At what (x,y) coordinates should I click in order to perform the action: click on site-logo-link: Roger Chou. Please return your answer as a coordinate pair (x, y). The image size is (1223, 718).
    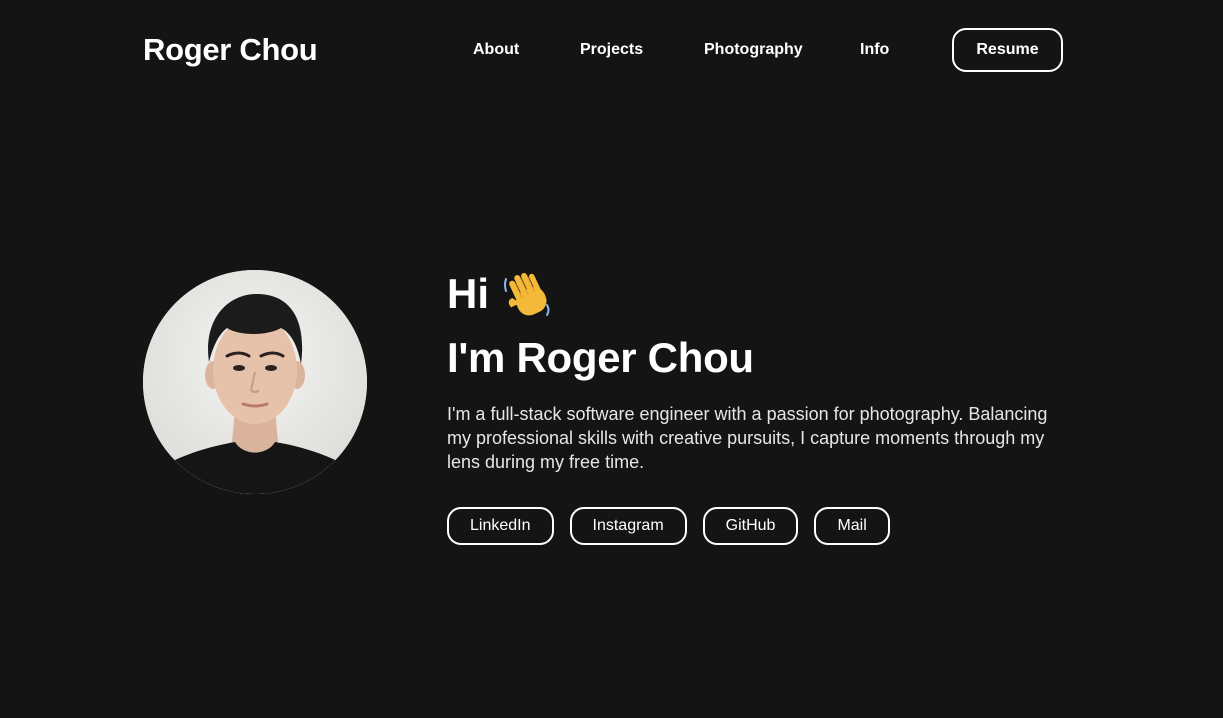
    Looking at the image, I should click on (230, 50).